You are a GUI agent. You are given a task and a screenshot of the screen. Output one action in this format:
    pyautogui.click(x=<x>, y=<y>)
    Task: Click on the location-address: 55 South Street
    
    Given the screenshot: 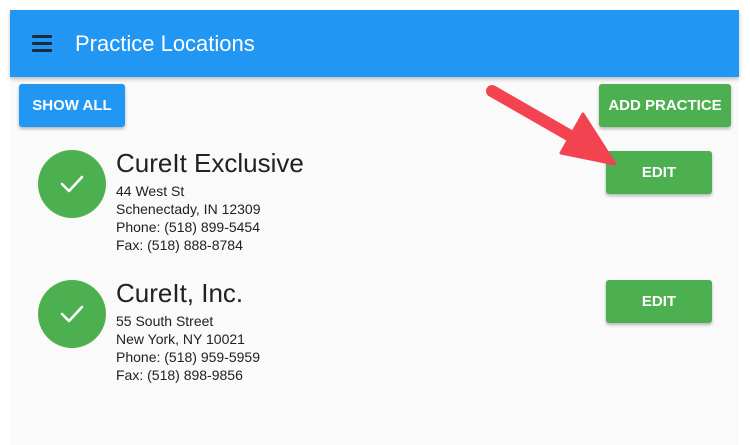 What is the action you would take?
    pyautogui.click(x=165, y=321)
    